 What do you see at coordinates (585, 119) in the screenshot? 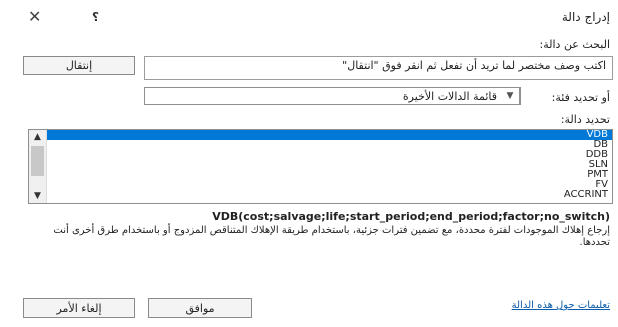
I see `functions-label: تحديد دالة:` at bounding box center [585, 119].